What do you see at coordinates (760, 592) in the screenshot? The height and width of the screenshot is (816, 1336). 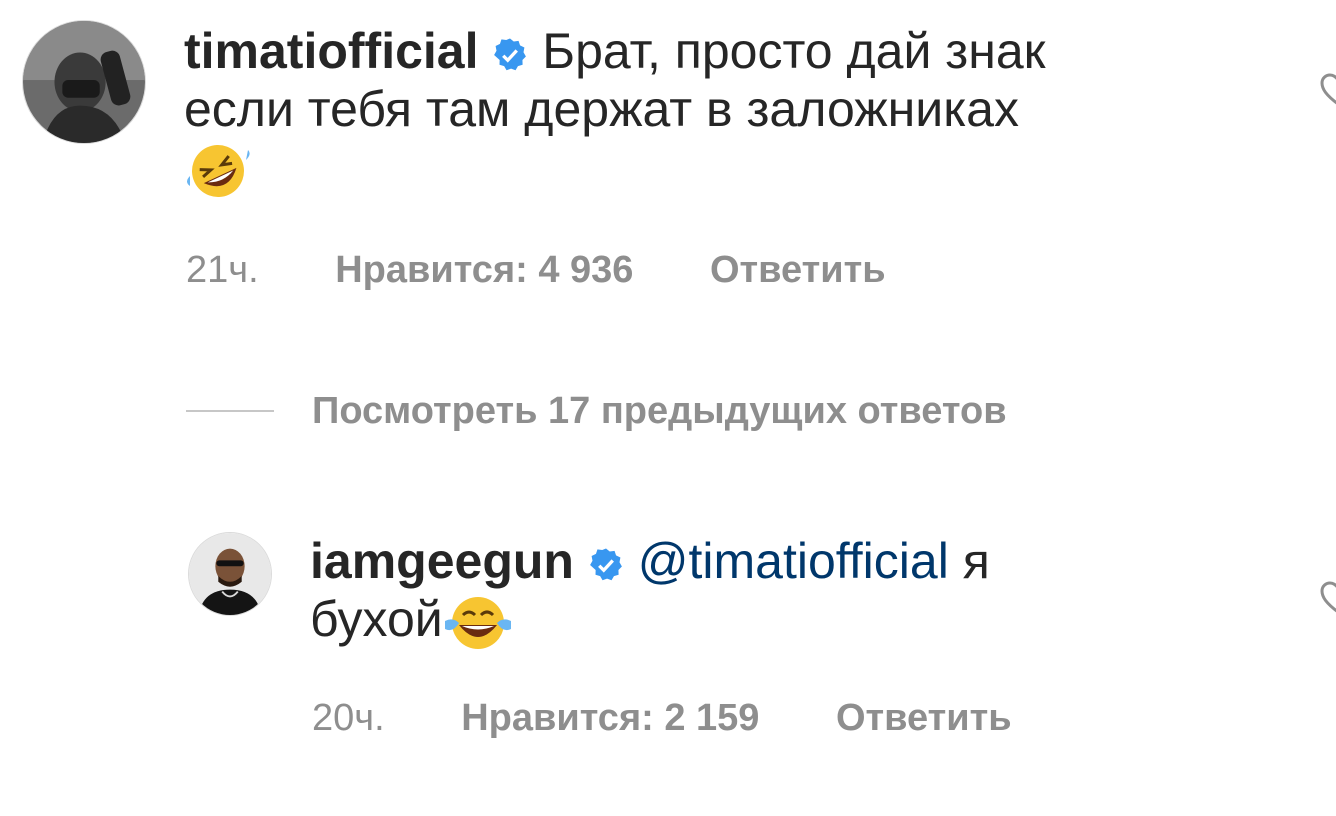 I see `reply-body: iamgeegun @timatiofficial я бухой` at bounding box center [760, 592].